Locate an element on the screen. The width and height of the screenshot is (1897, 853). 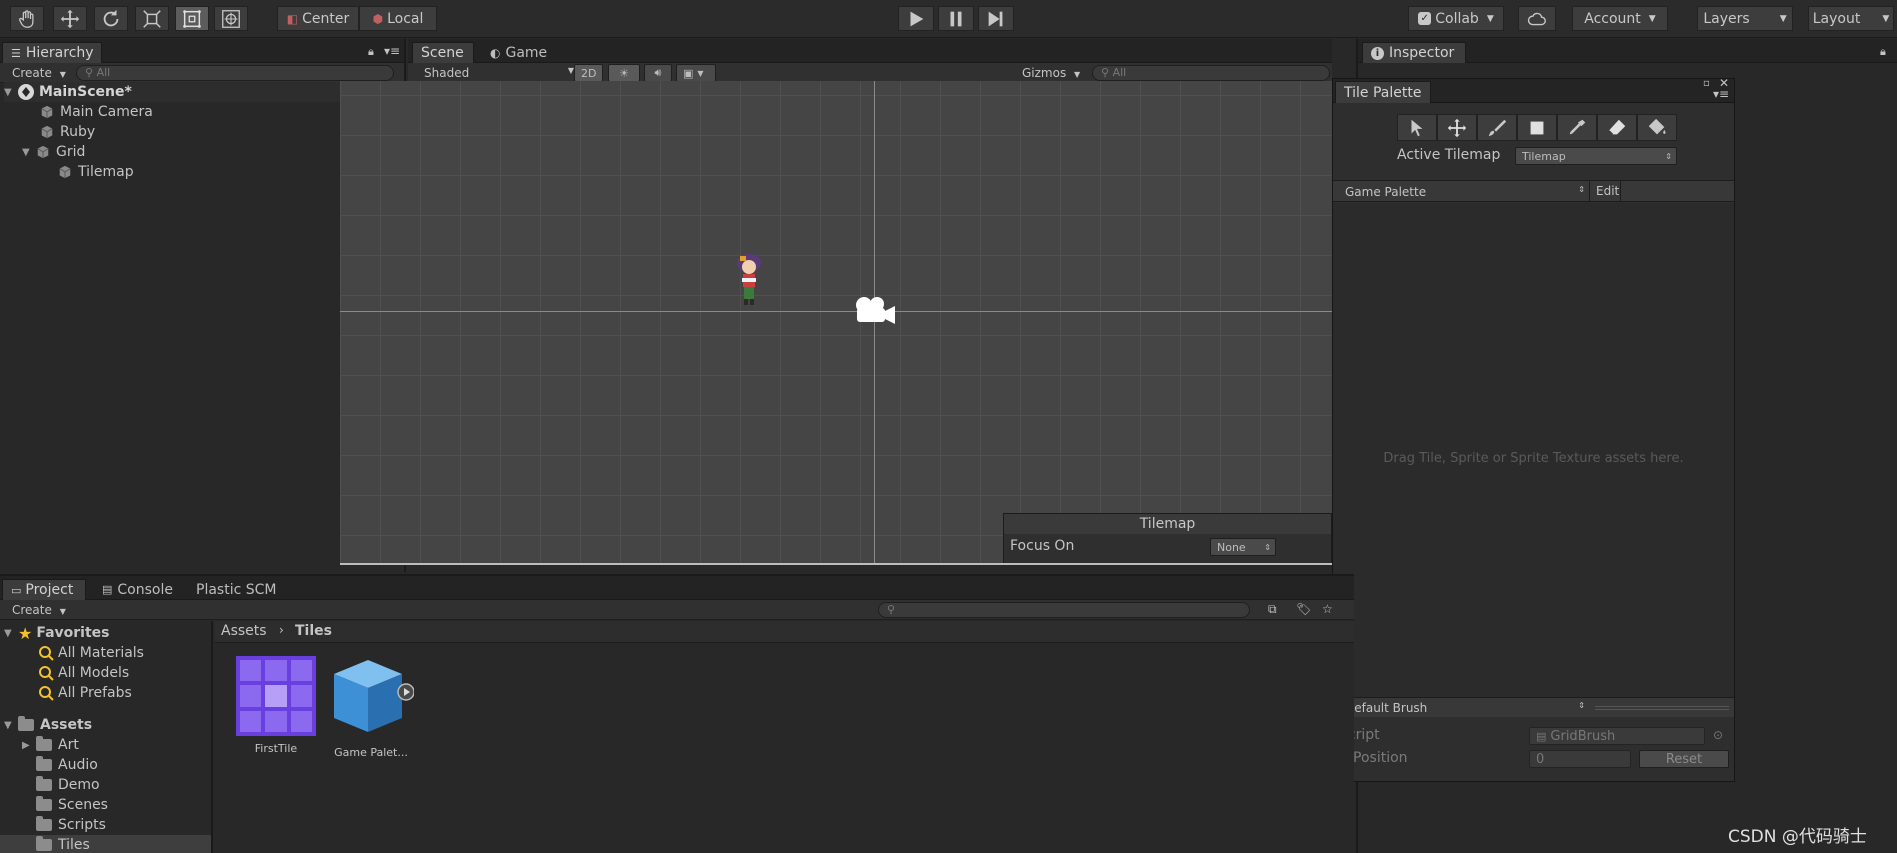
move-tool-button is located at coordinates (70, 18).